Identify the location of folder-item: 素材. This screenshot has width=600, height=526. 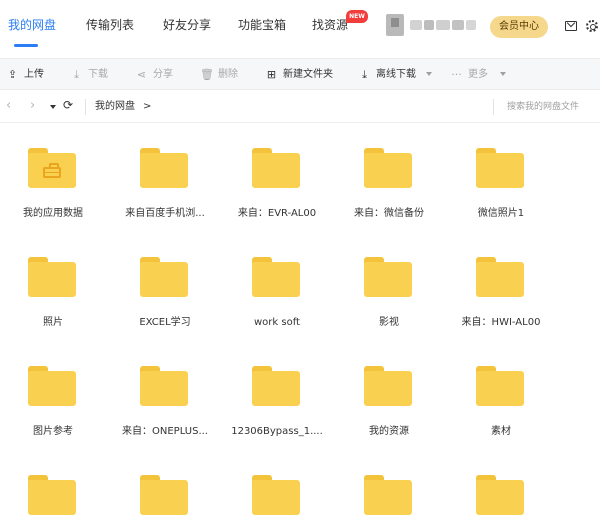
(498, 392).